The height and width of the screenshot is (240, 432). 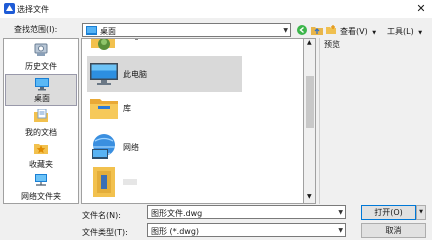 What do you see at coordinates (310, 102) in the screenshot?
I see `scrollbar-thumb` at bounding box center [310, 102].